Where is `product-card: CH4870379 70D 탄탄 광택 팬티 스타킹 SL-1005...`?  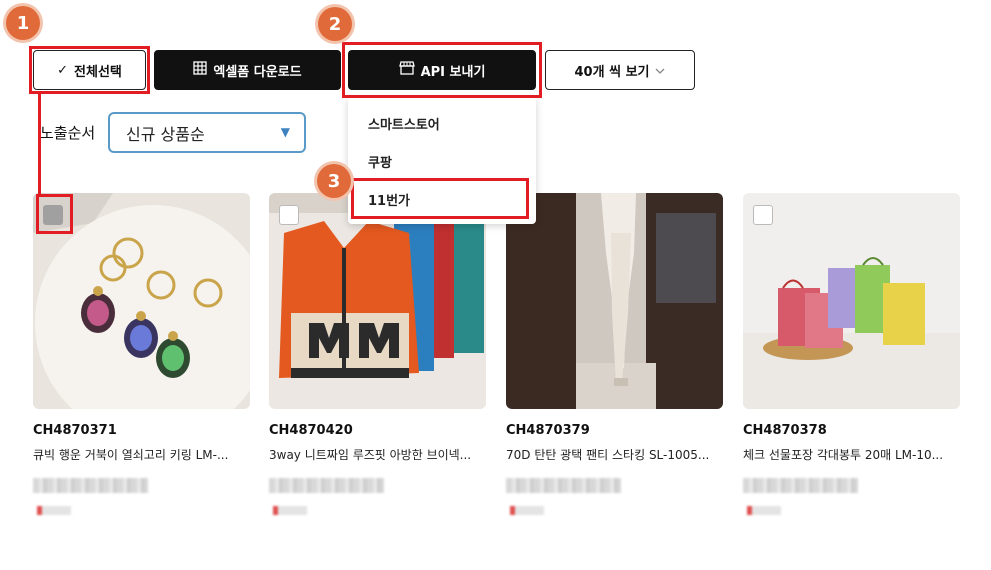
product-card: CH4870379 70D 탄탄 광택 팬티 스타킹 SL-1005... is located at coordinates (614, 354).